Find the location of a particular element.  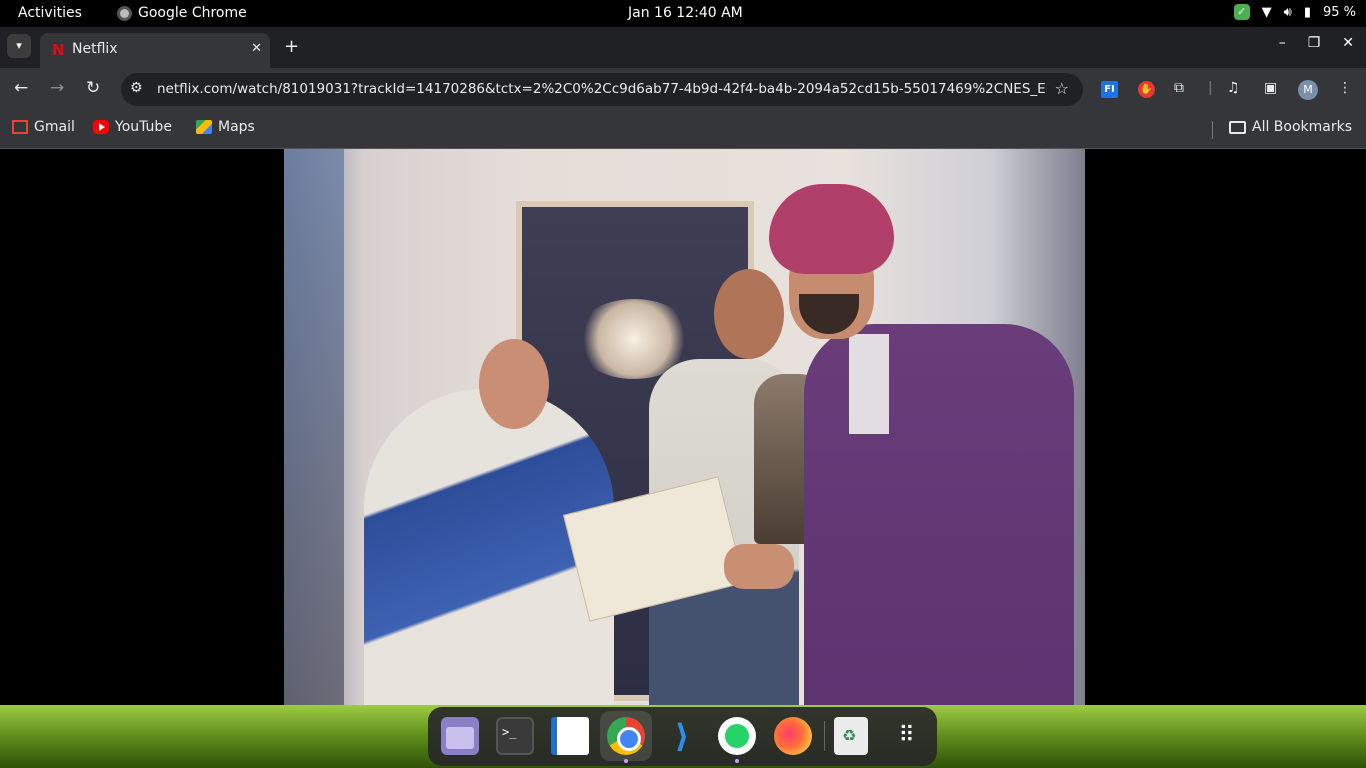

trash-icon is located at coordinates (851, 736).